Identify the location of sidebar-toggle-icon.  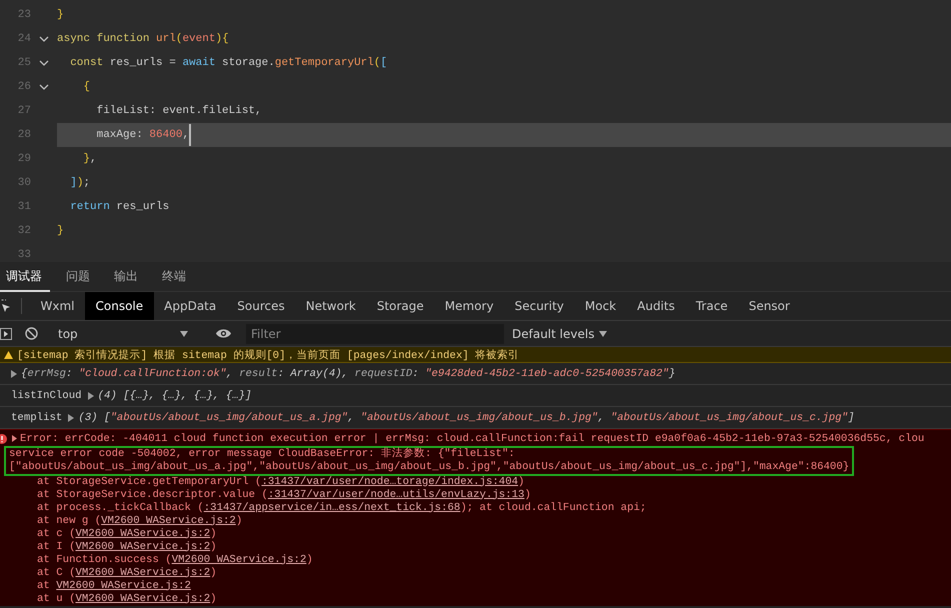
(6, 334).